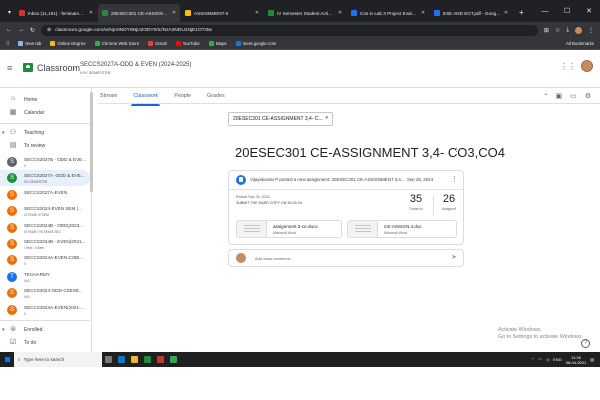 The width and height of the screenshot is (600, 400). What do you see at coordinates (449, 199) in the screenshot?
I see `assigned-count: 26` at bounding box center [449, 199].